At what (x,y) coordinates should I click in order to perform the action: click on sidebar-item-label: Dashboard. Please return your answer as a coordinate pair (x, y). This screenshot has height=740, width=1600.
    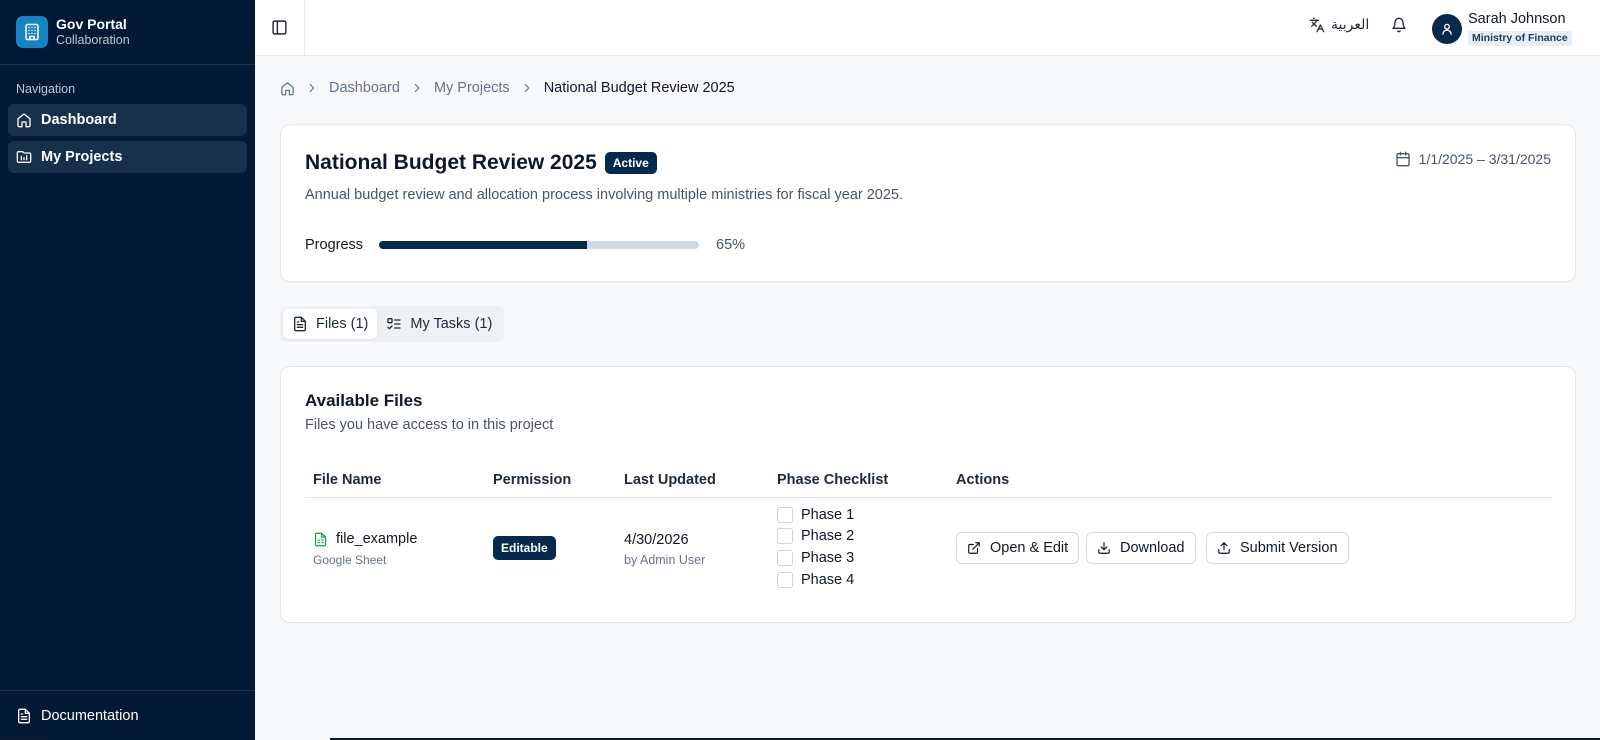
    Looking at the image, I should click on (79, 120).